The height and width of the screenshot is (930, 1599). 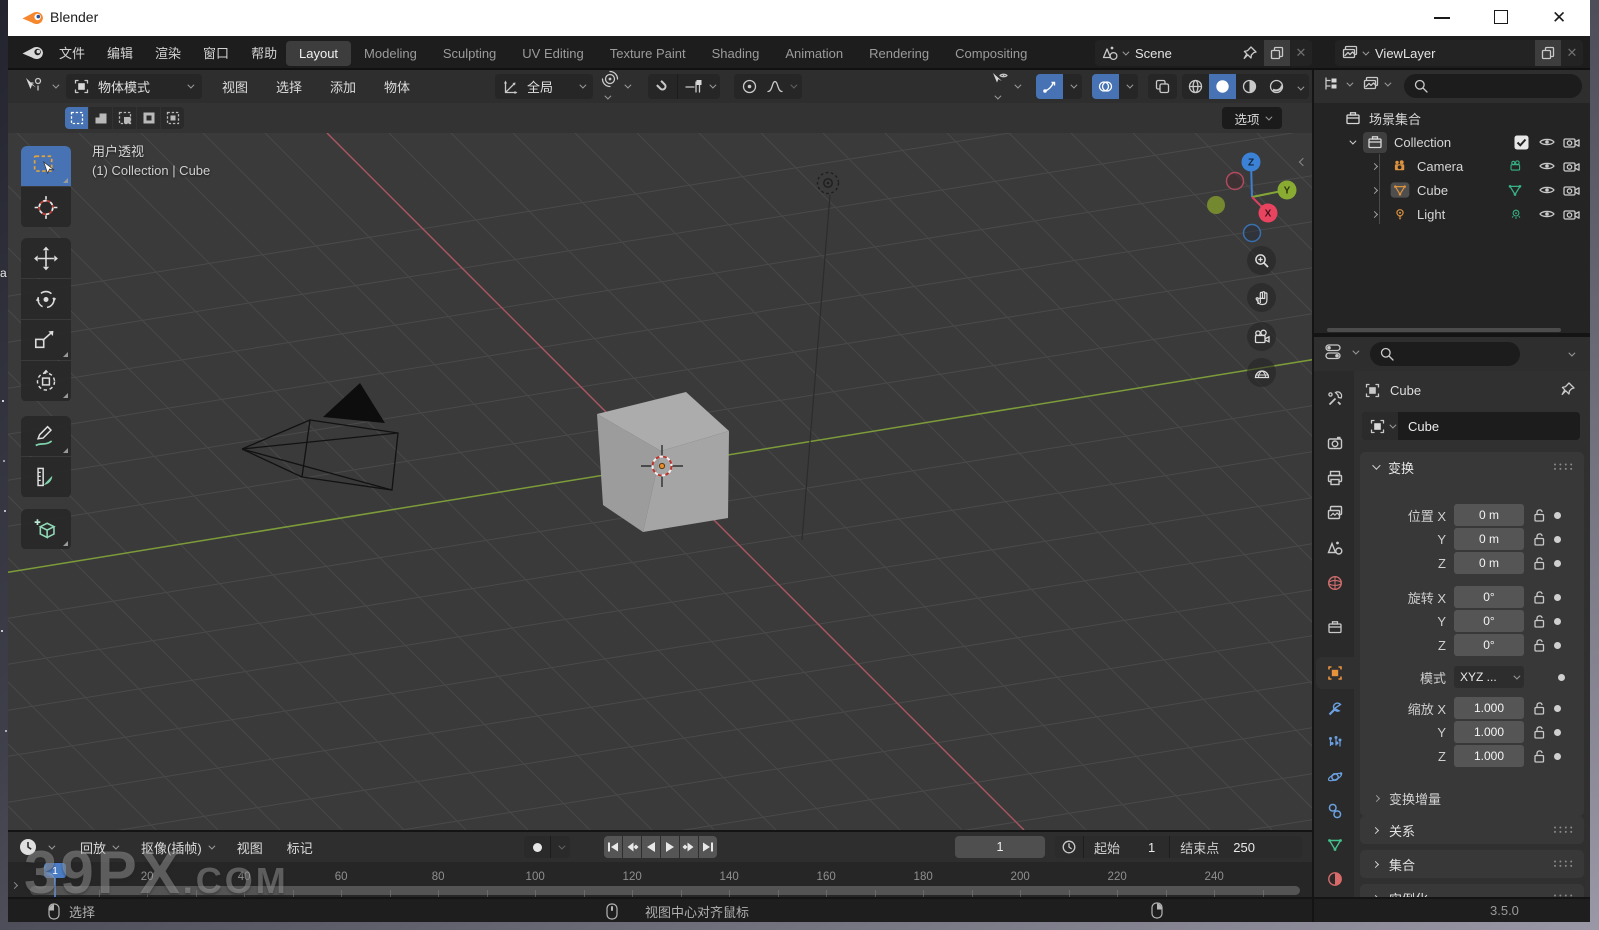 I want to click on tool-cursor-3d, so click(x=46, y=207).